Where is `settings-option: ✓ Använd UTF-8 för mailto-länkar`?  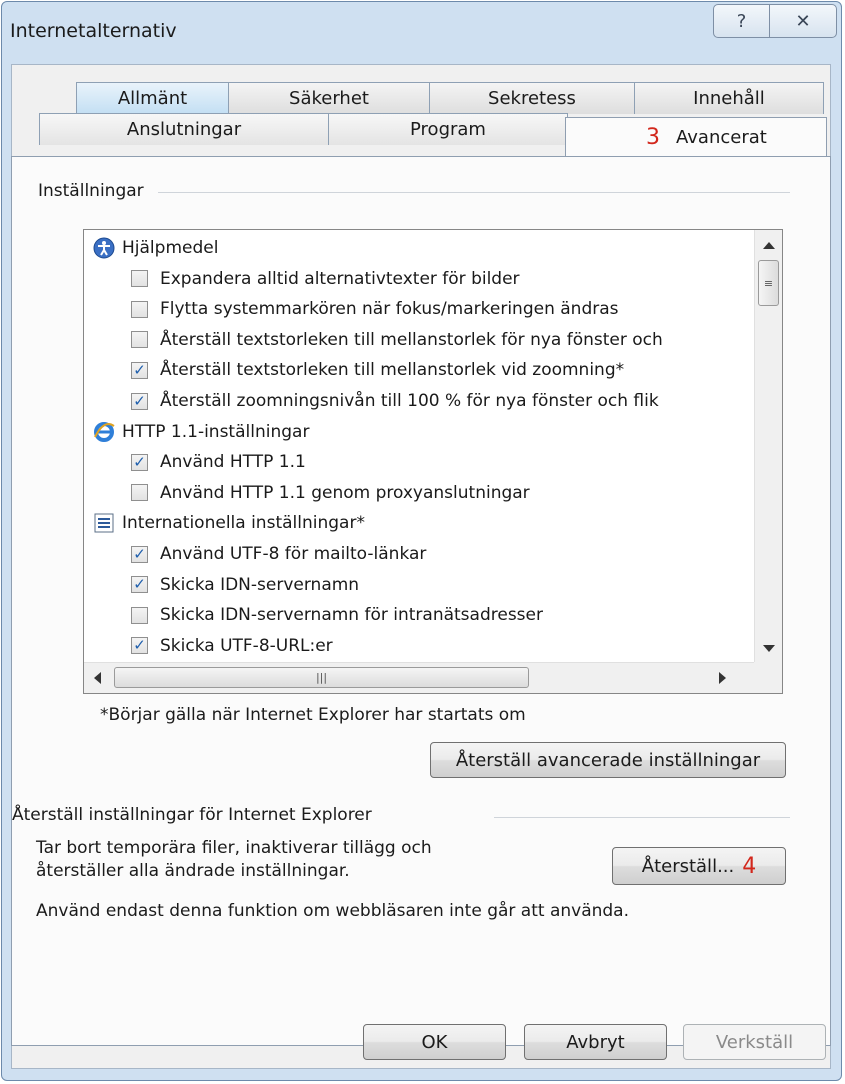 settings-option: ✓ Använd UTF-8 för mailto-länkar is located at coordinates (278, 554).